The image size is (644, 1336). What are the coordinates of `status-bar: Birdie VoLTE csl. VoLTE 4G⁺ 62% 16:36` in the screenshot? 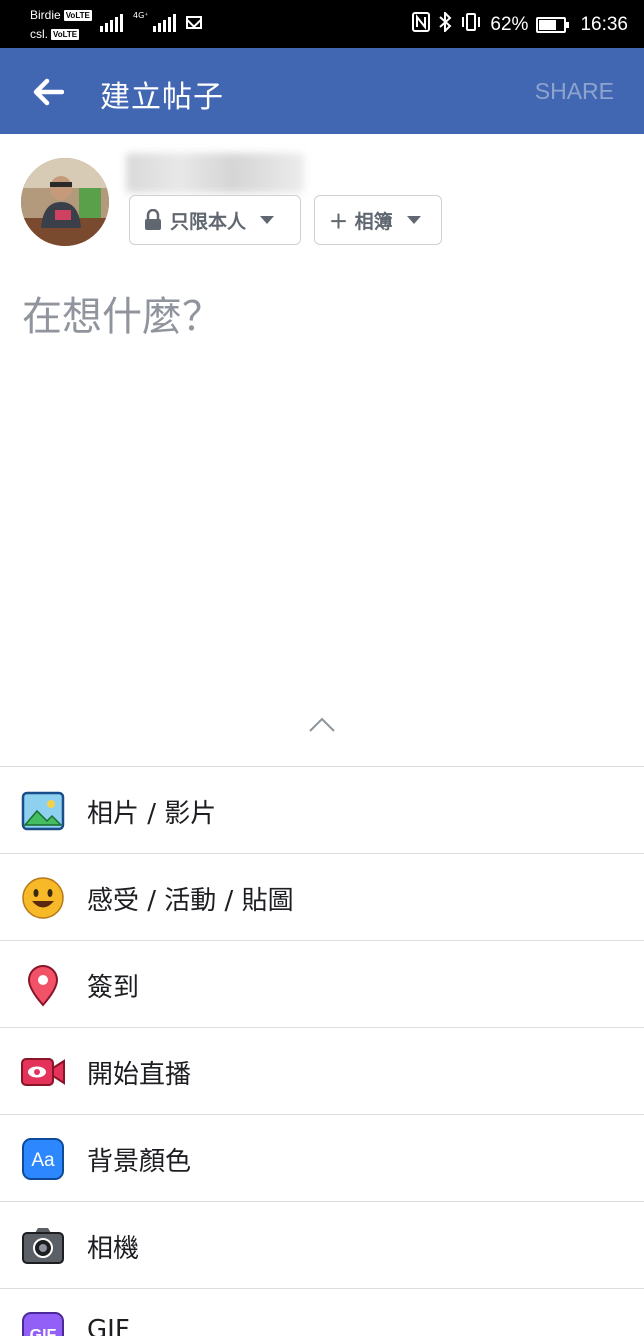 It's located at (322, 24).